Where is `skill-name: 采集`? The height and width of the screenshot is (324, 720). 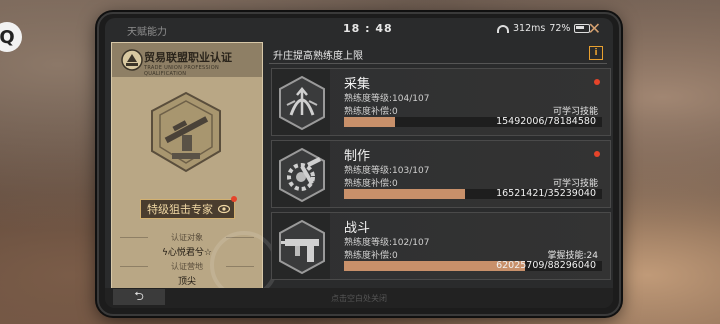
skill-name: 采集 is located at coordinates (357, 84).